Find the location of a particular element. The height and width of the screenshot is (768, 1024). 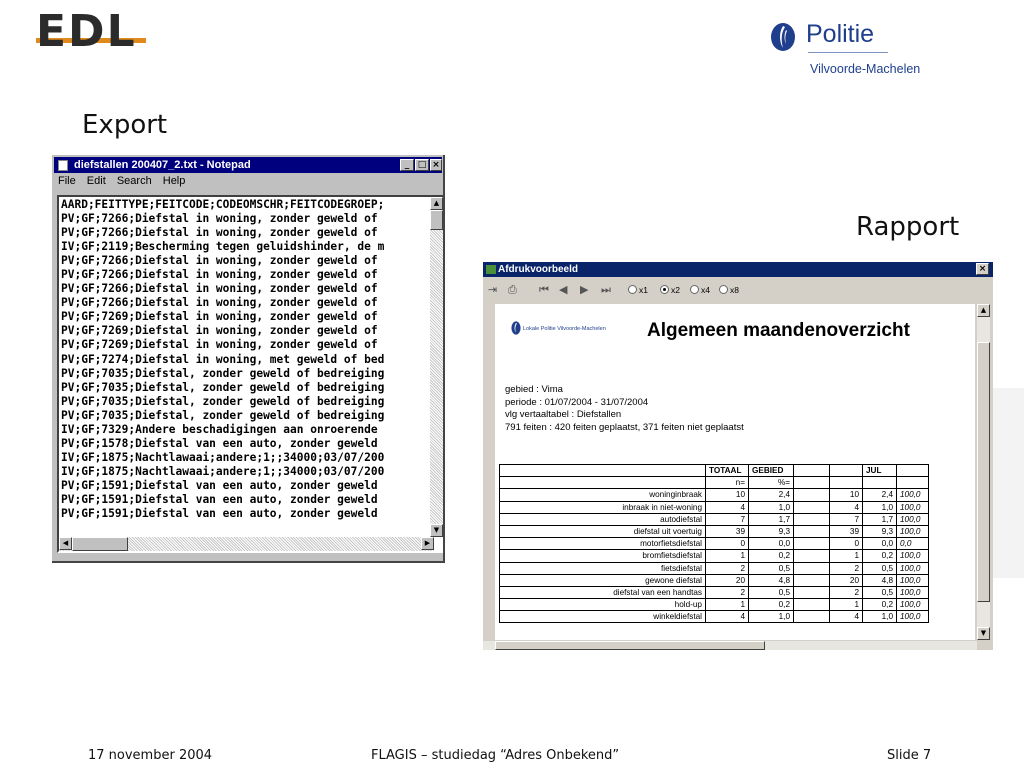

politie-flame-icon is located at coordinates (783, 37).